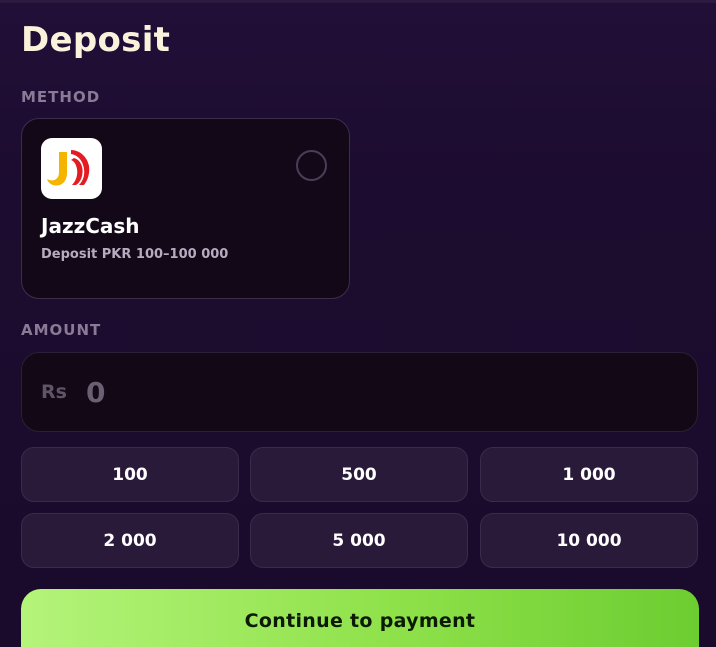 Image resolution: width=716 pixels, height=647 pixels. Describe the element at coordinates (96, 40) in the screenshot. I see `page-title: Deposit` at that location.